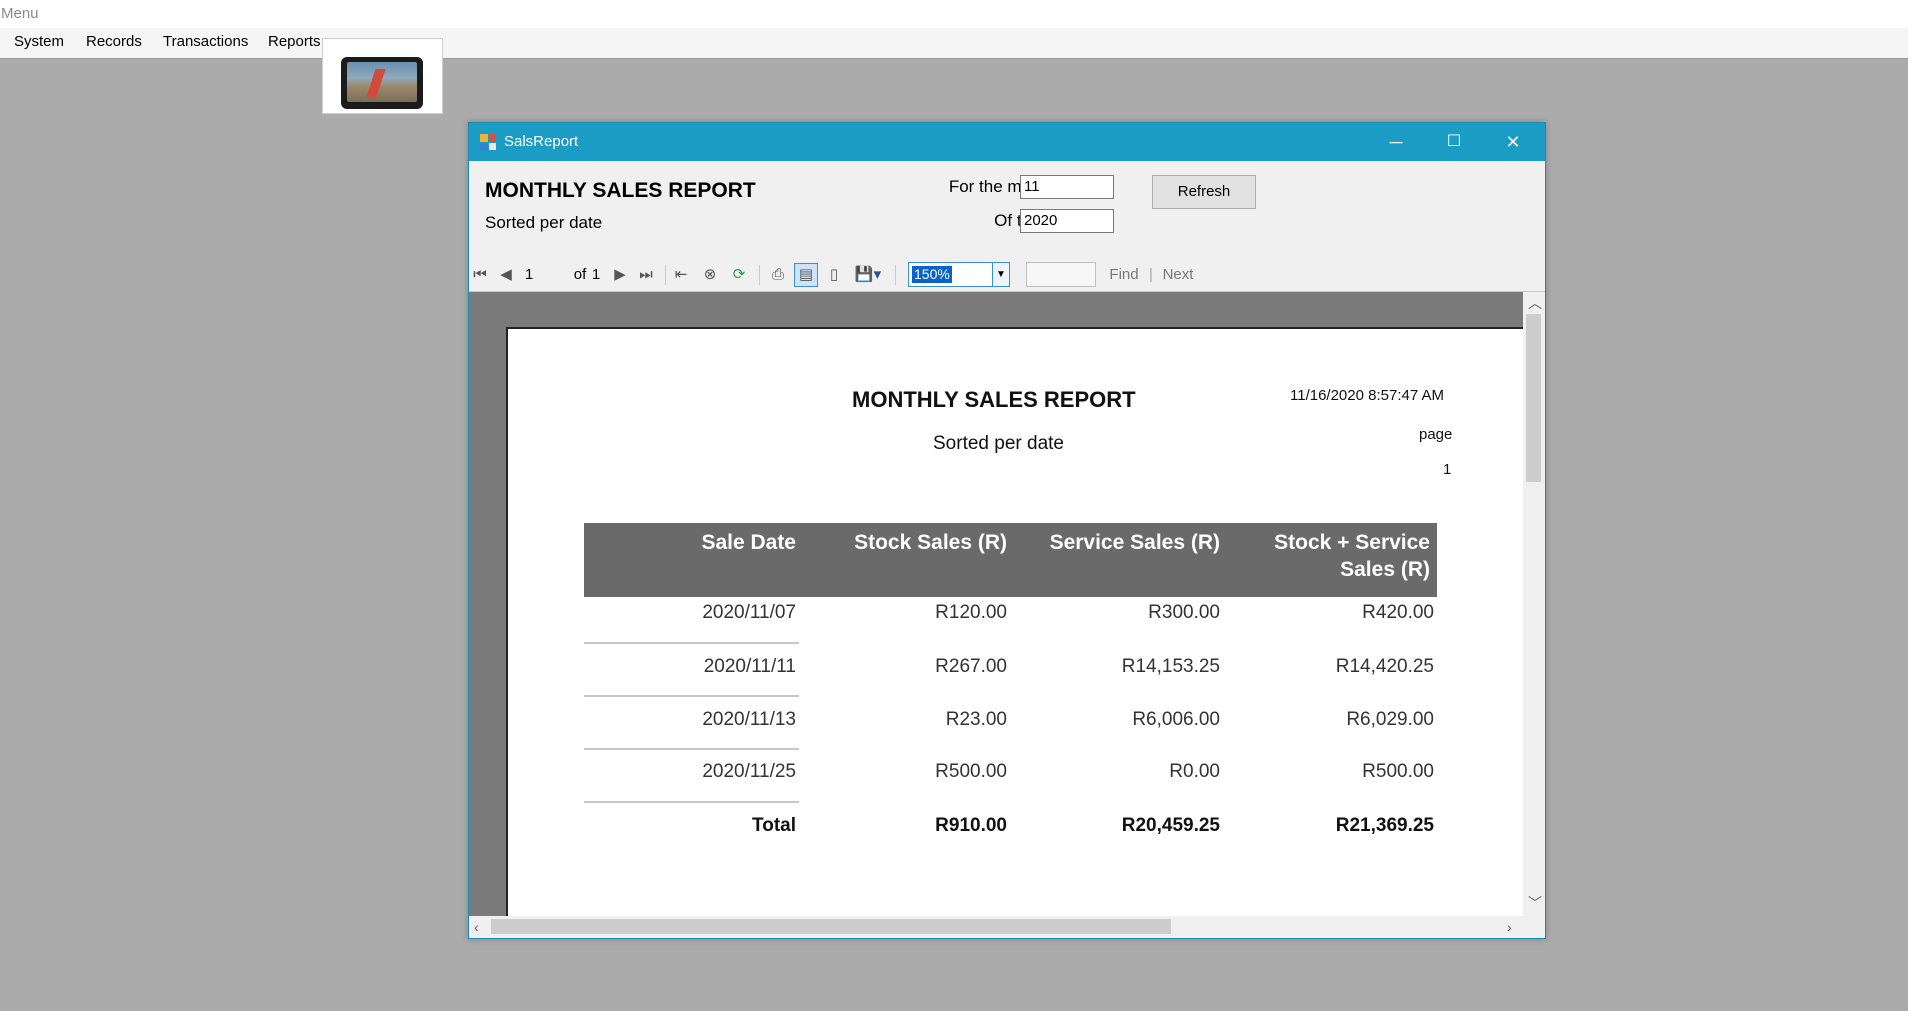 This screenshot has width=1908, height=1011. Describe the element at coordinates (1000, 274) in the screenshot. I see `chevron-down-icon: ▼` at that location.